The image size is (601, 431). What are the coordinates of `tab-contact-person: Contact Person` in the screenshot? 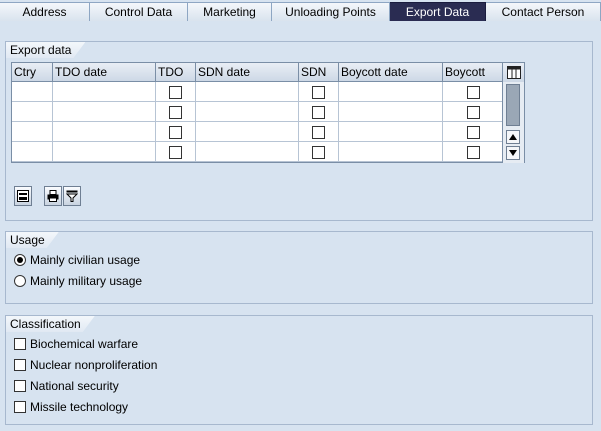 It's located at (543, 11).